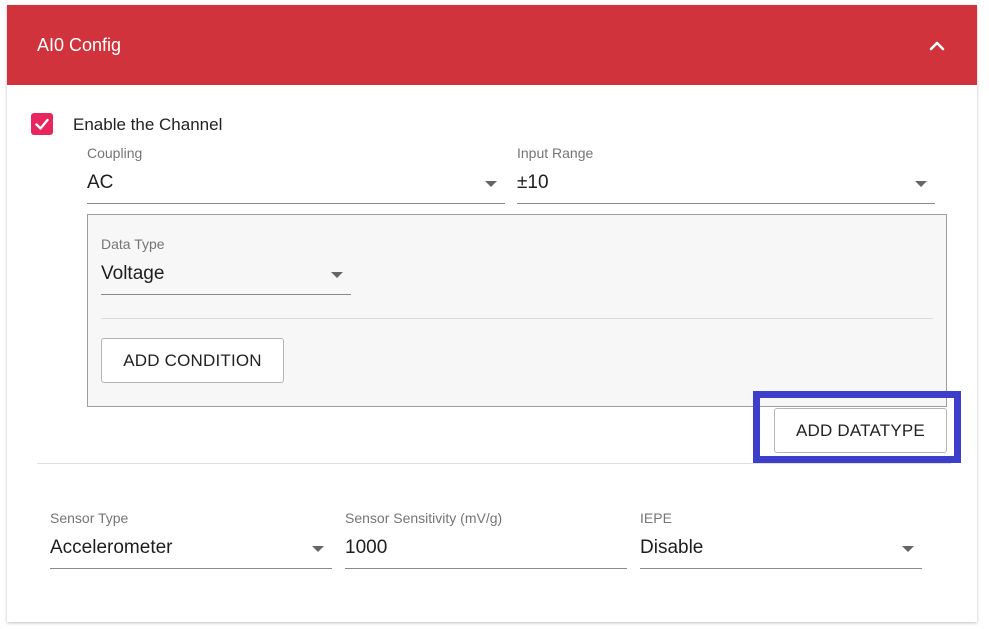 This screenshot has width=989, height=629. I want to click on input-range-label: Input Range, so click(555, 153).